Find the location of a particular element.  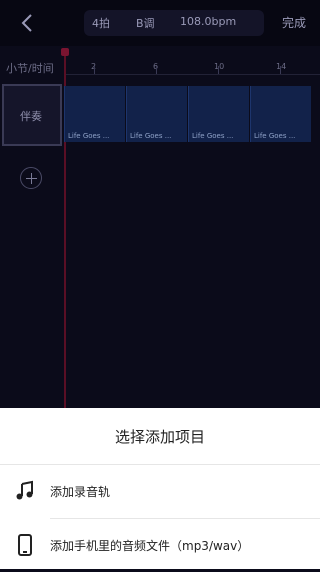

tempo-setting: 108.0bpm is located at coordinates (208, 21).